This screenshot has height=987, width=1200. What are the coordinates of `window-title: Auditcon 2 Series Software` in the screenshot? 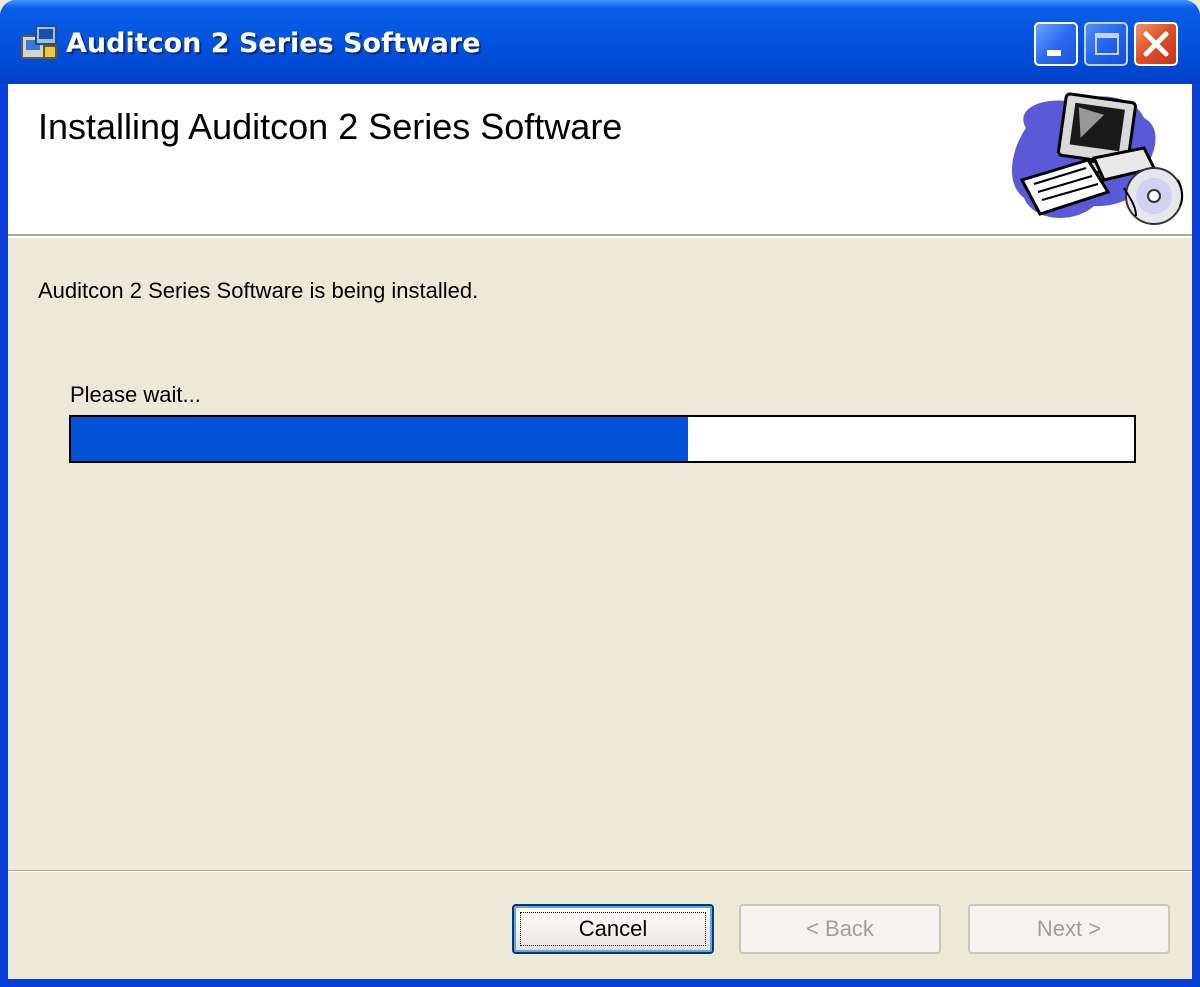 It's located at (273, 43).